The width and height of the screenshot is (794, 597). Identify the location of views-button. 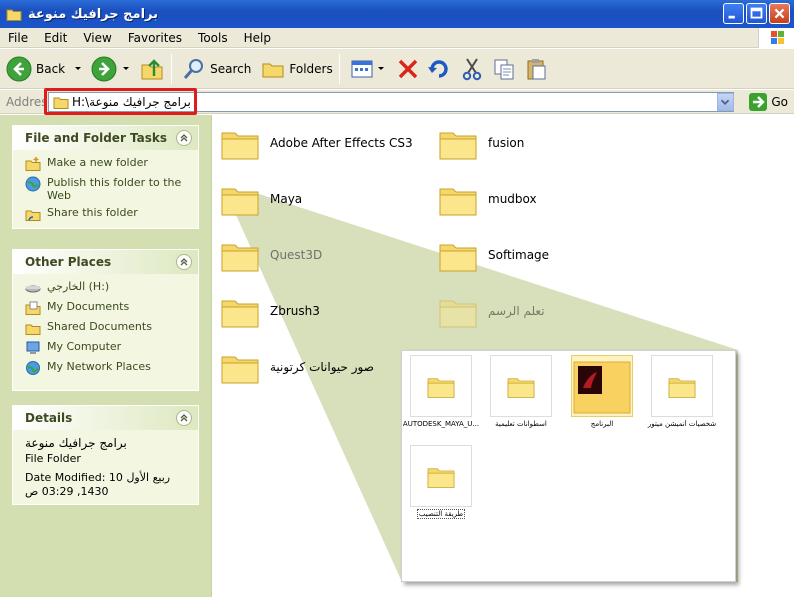
(368, 69).